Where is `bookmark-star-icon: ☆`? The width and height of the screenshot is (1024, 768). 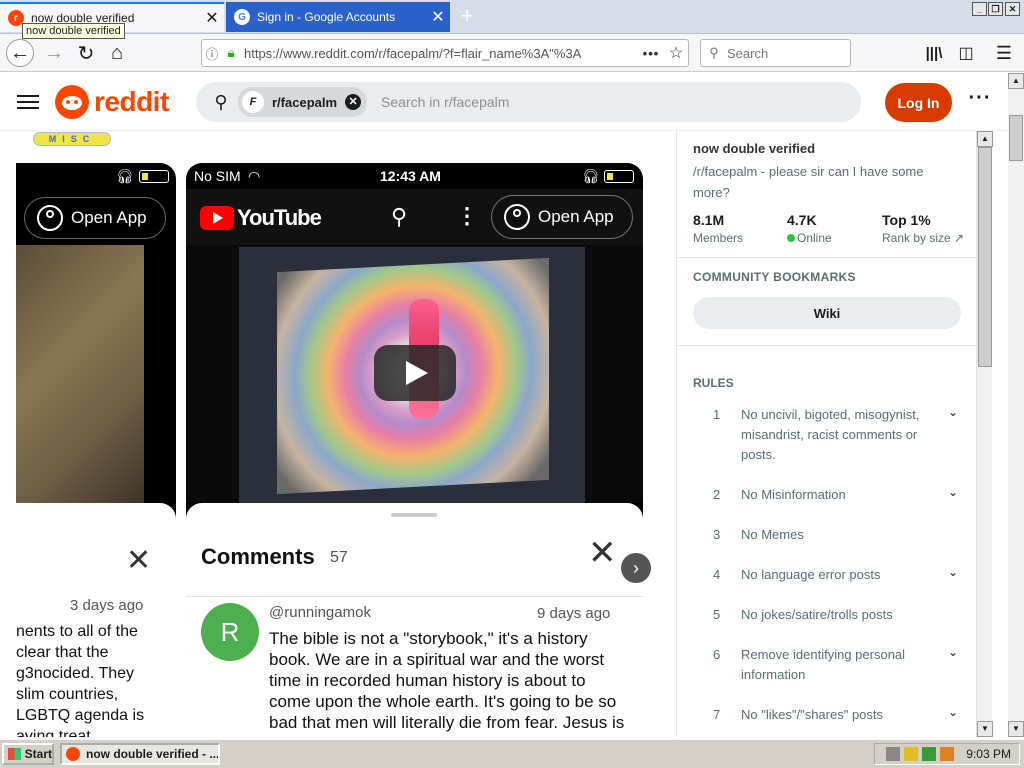
bookmark-star-icon: ☆ is located at coordinates (676, 53).